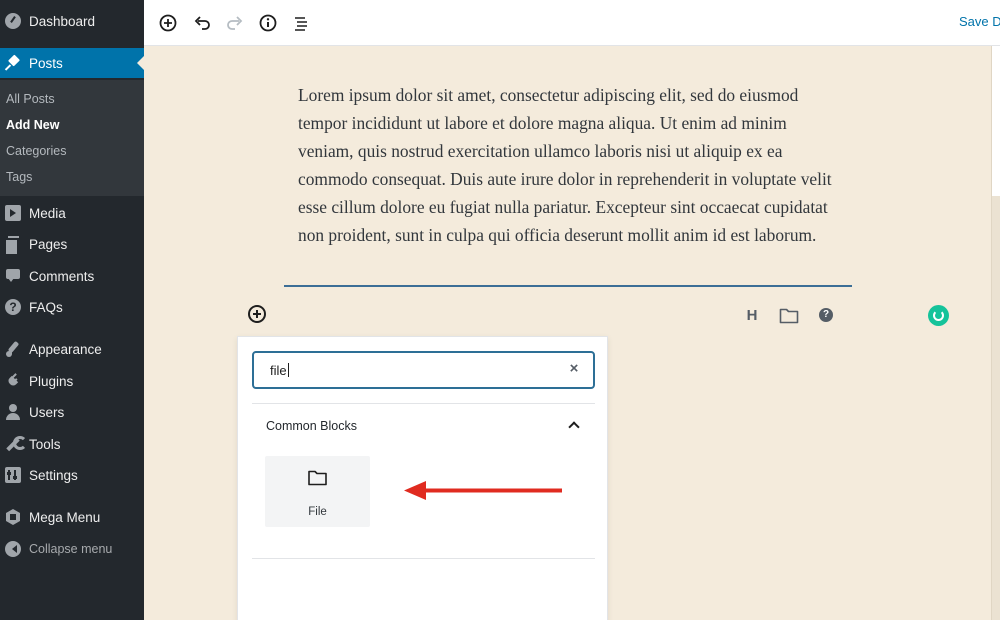 The width and height of the screenshot is (1000, 620). What do you see at coordinates (65, 349) in the screenshot?
I see `menu-item-label: Appearance` at bounding box center [65, 349].